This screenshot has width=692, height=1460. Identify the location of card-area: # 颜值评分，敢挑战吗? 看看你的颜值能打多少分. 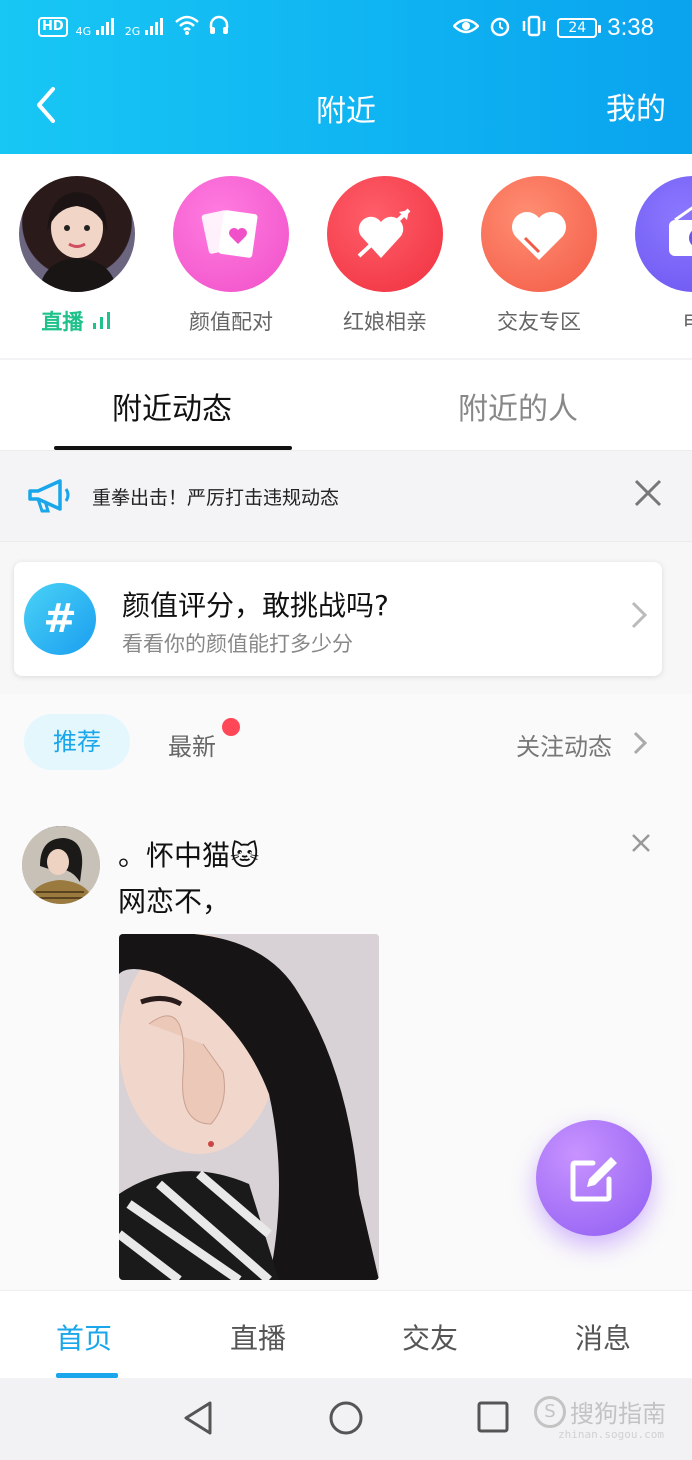
(346, 618).